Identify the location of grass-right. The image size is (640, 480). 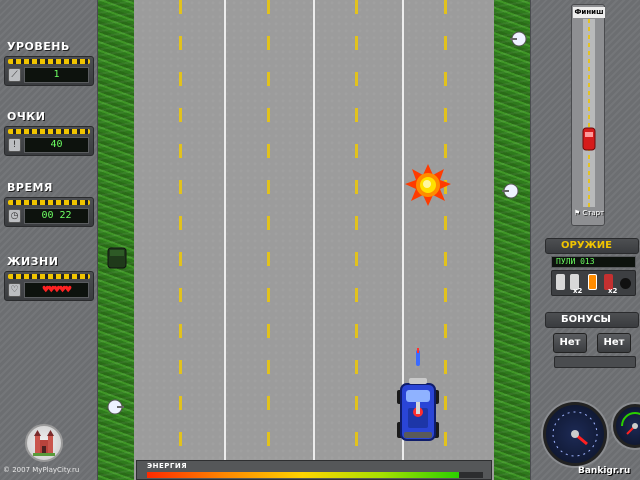
(512, 240).